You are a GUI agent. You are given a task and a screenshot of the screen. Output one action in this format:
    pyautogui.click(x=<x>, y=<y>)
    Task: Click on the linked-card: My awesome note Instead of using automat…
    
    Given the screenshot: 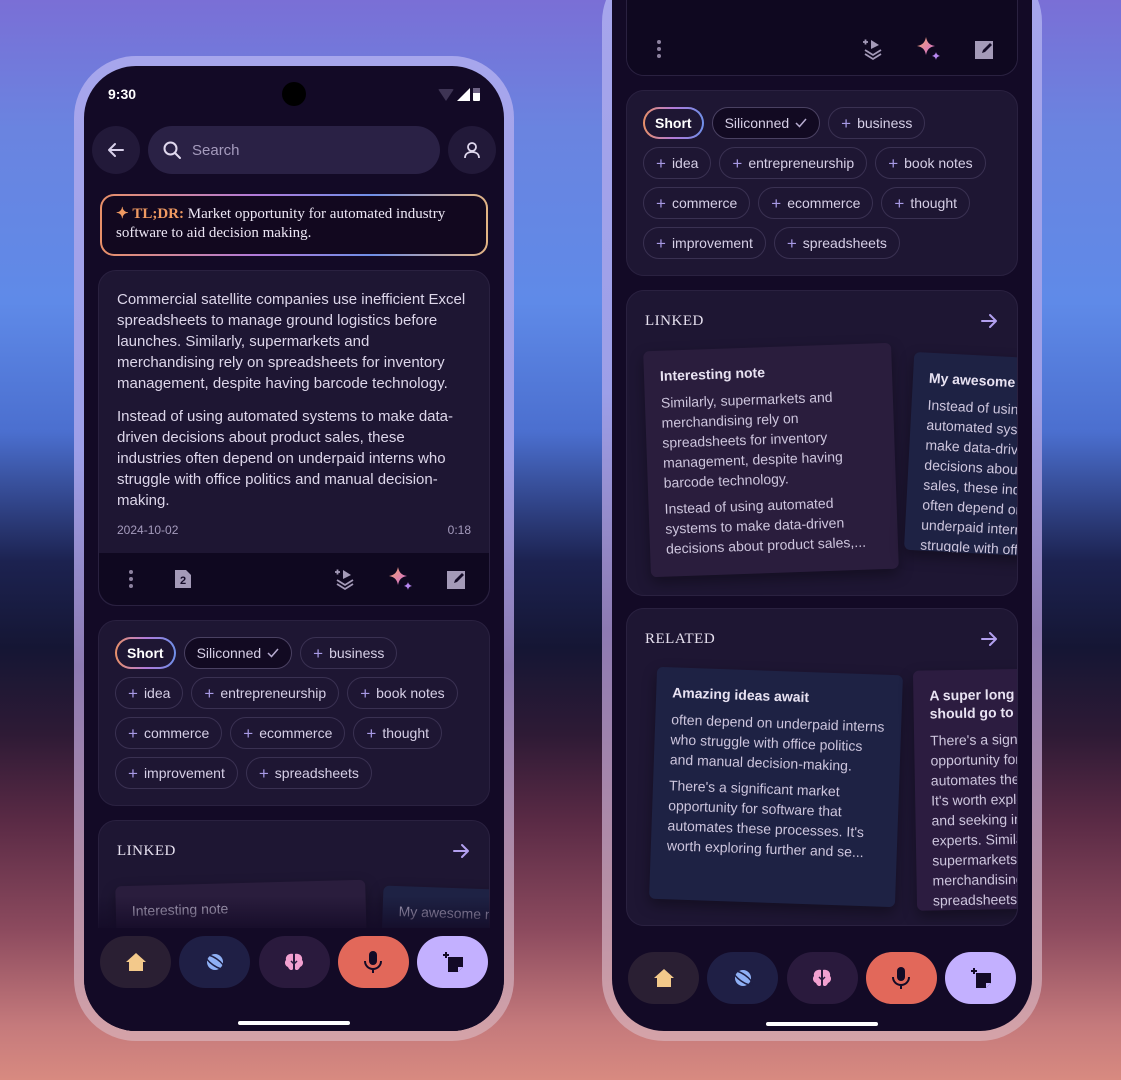 What is the action you would take?
    pyautogui.click(x=960, y=456)
    